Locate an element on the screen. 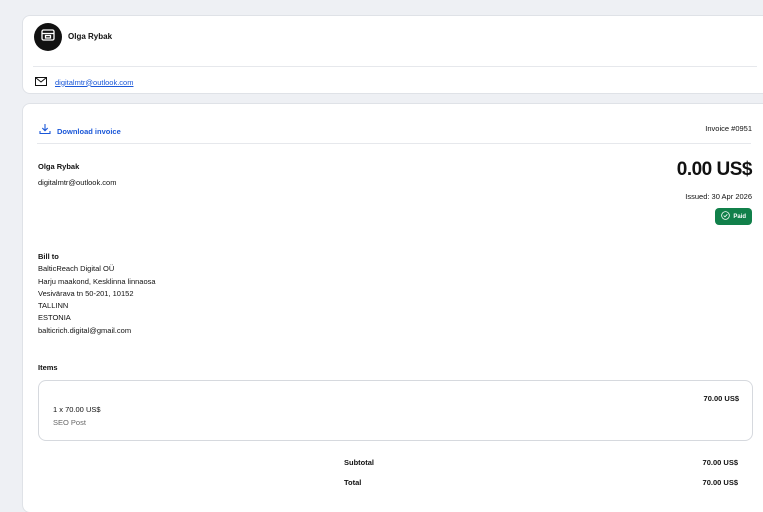  avatar is located at coordinates (48, 37).